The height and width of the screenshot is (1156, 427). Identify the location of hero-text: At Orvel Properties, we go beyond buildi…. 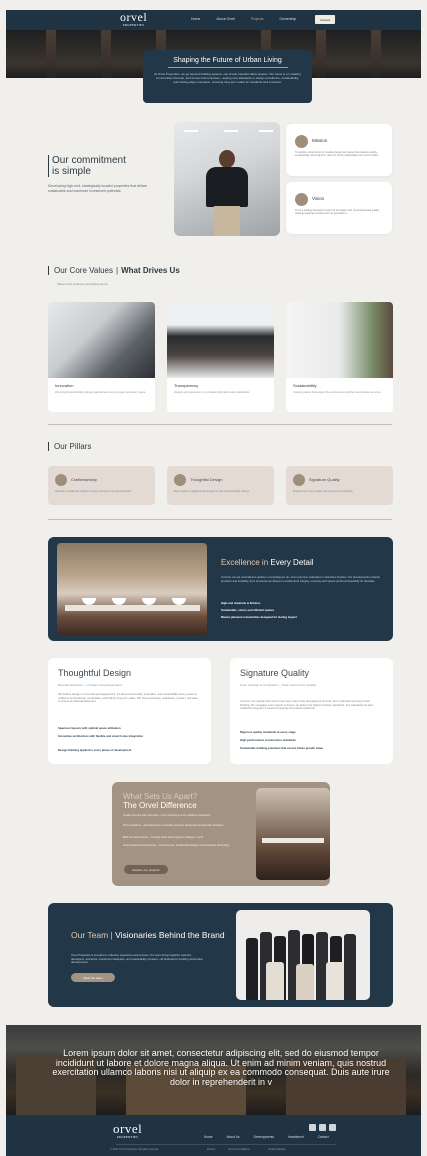
(227, 78).